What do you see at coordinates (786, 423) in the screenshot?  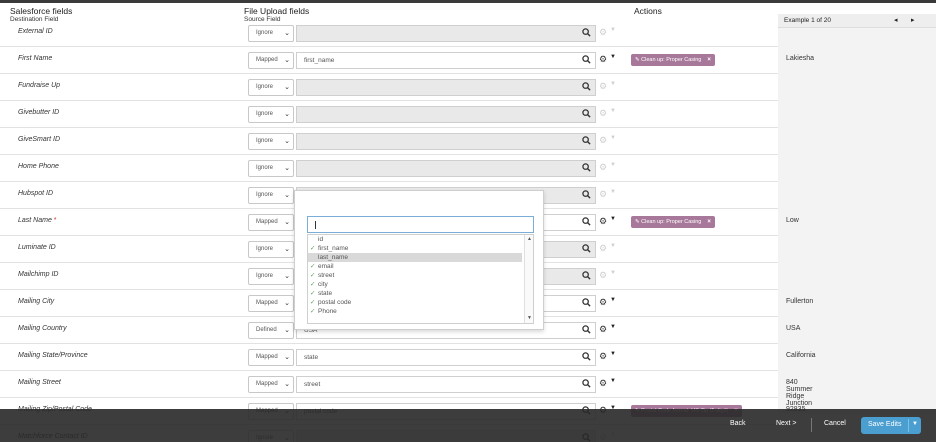 I see `next-button: Next >` at bounding box center [786, 423].